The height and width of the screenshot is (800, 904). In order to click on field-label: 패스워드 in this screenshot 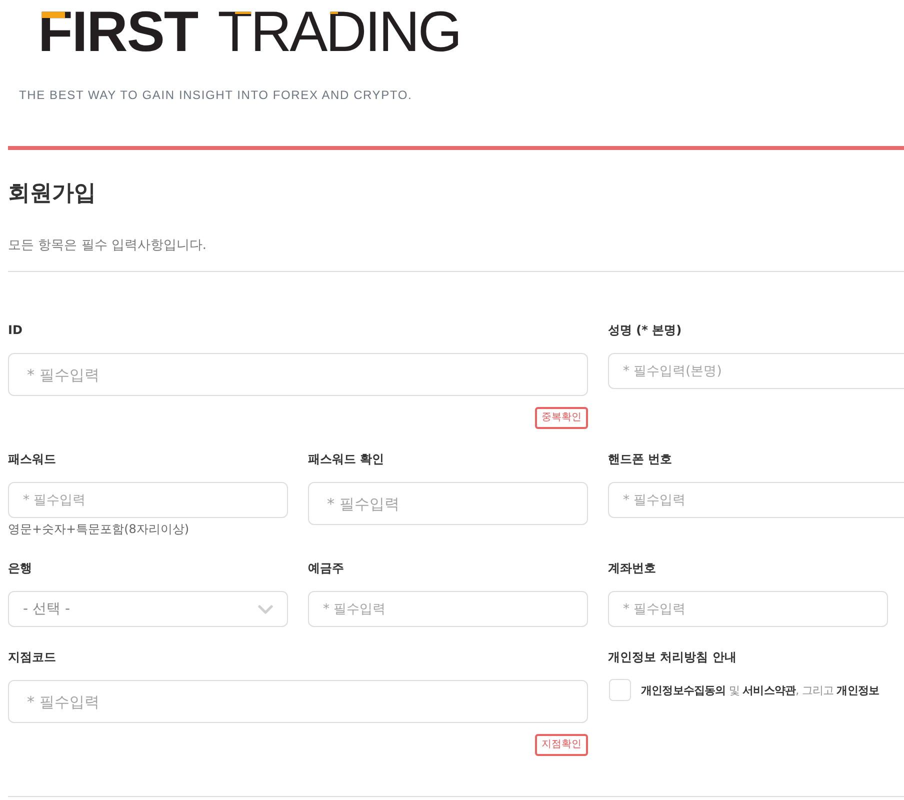, I will do `click(32, 459)`.